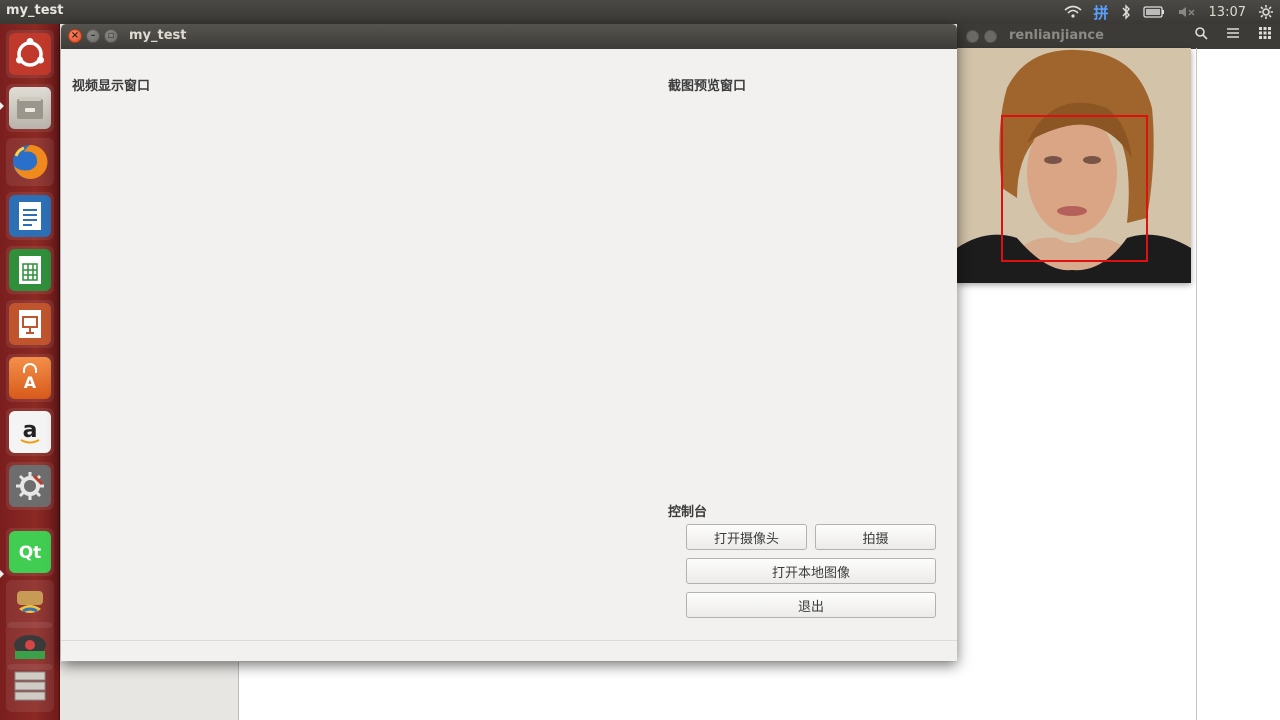  Describe the element at coordinates (158, 35) in the screenshot. I see `window-title: my_test` at that location.